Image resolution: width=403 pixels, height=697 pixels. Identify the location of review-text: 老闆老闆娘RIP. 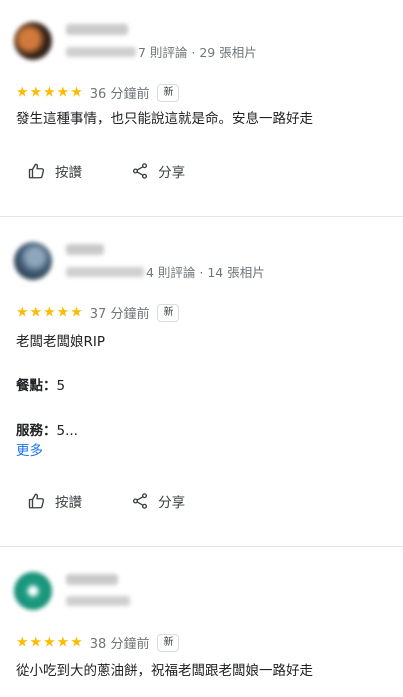
(61, 342).